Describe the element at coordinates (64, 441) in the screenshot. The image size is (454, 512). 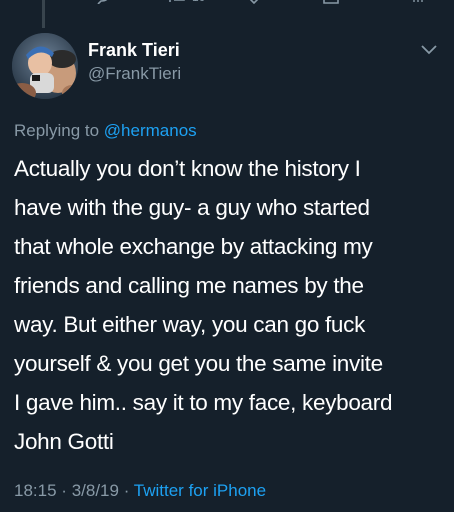
I see `tweet-text-line: John Gotti` at that location.